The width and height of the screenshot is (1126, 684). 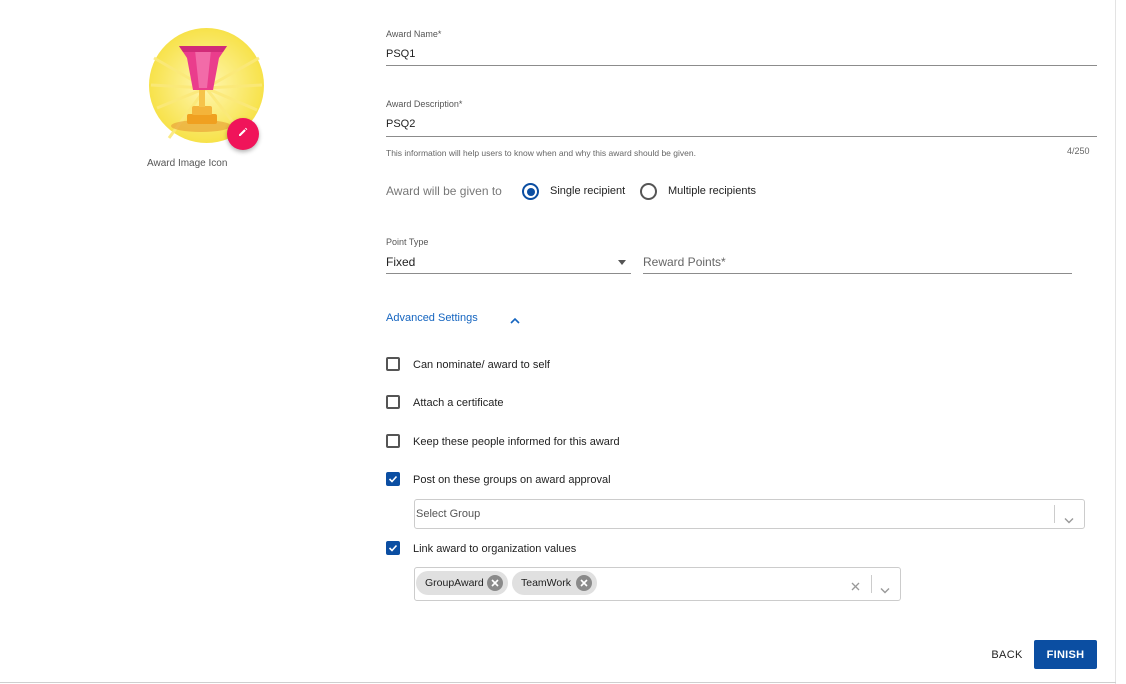 What do you see at coordinates (494, 549) in the screenshot?
I see `link-values-label: Link award to organization values` at bounding box center [494, 549].